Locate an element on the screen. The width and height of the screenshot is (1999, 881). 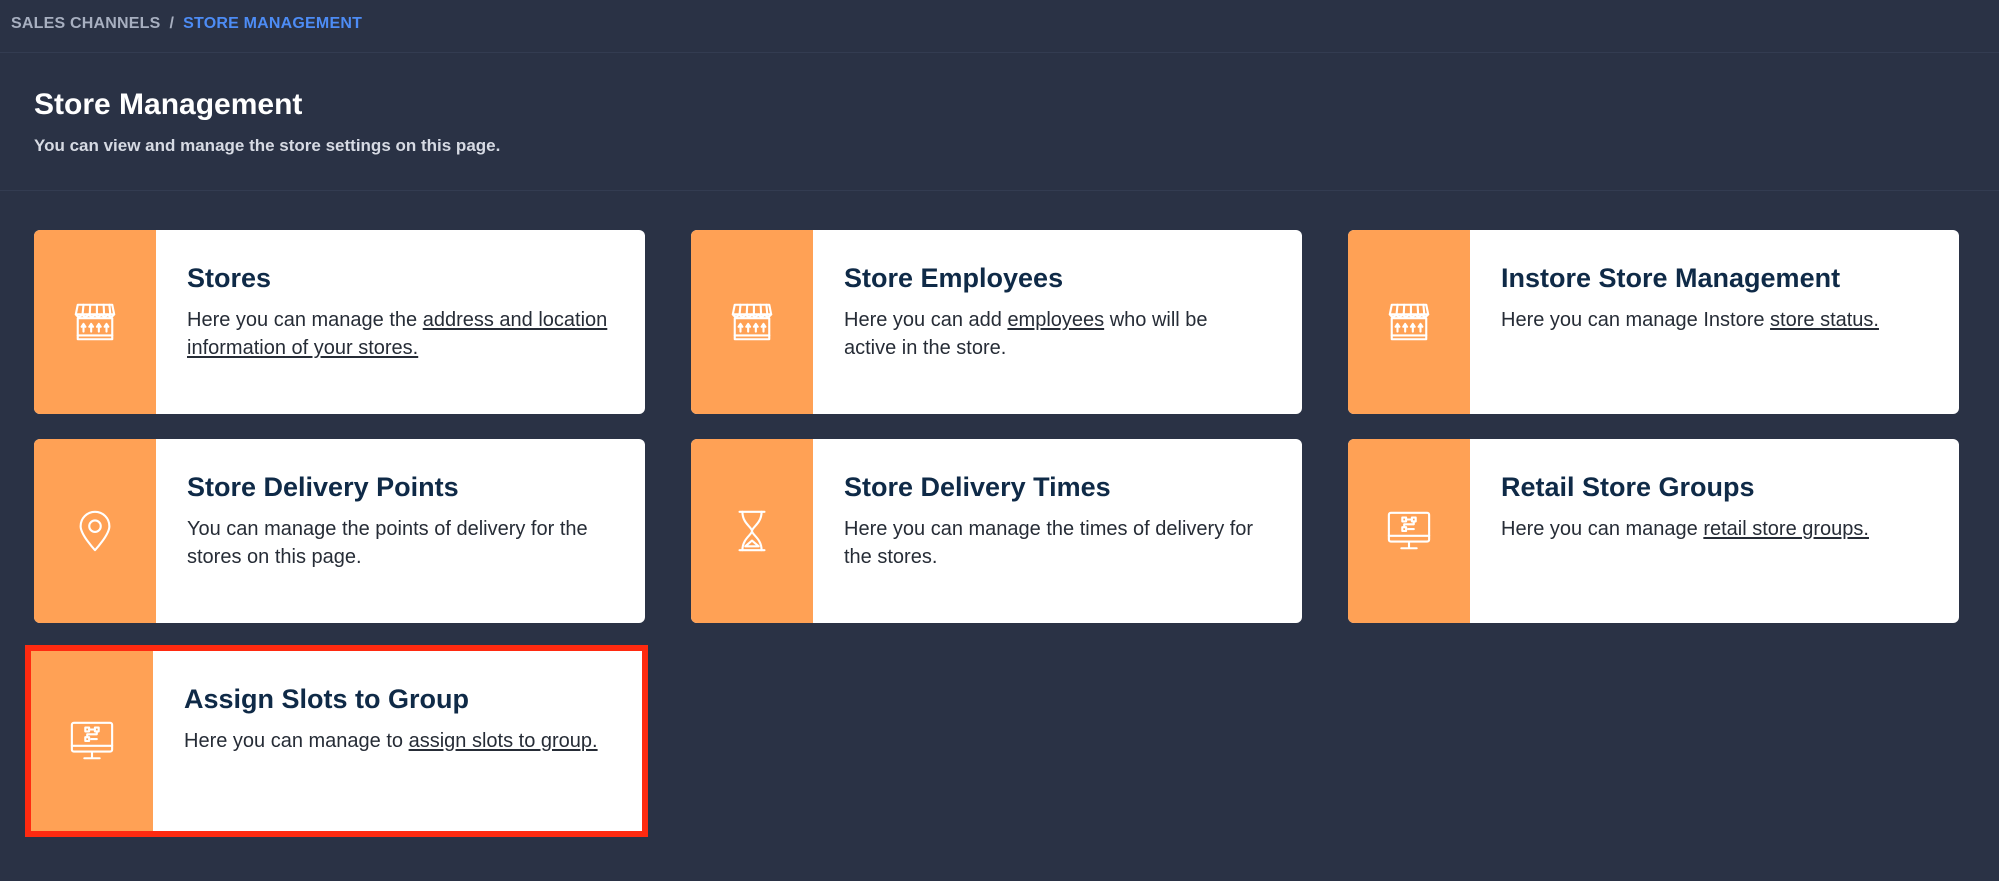
store-status-link: store status. is located at coordinates (1824, 320).